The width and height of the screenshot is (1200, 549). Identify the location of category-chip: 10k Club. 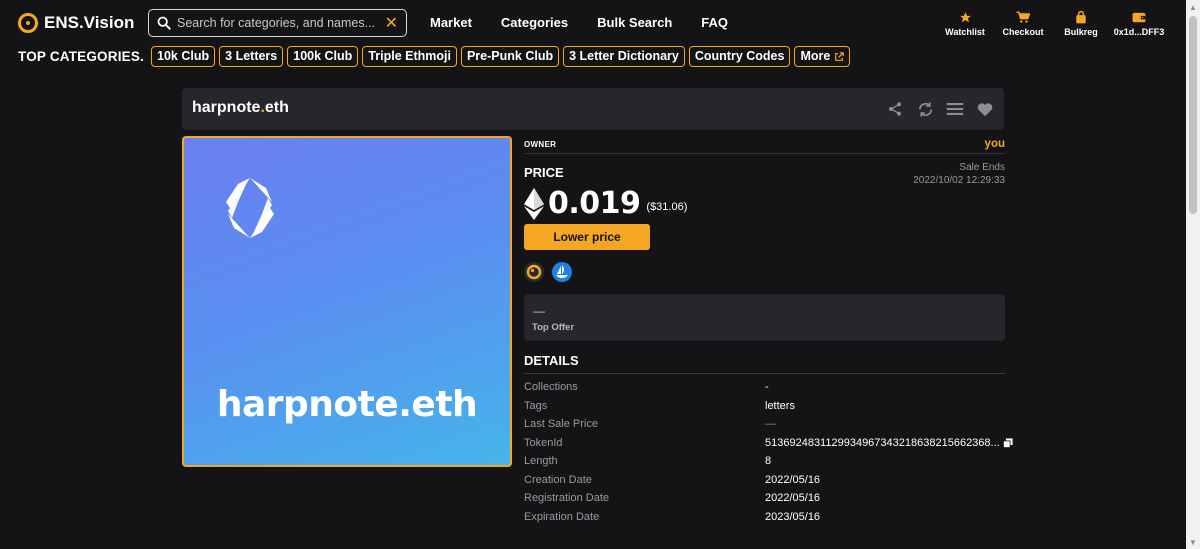
(183, 56).